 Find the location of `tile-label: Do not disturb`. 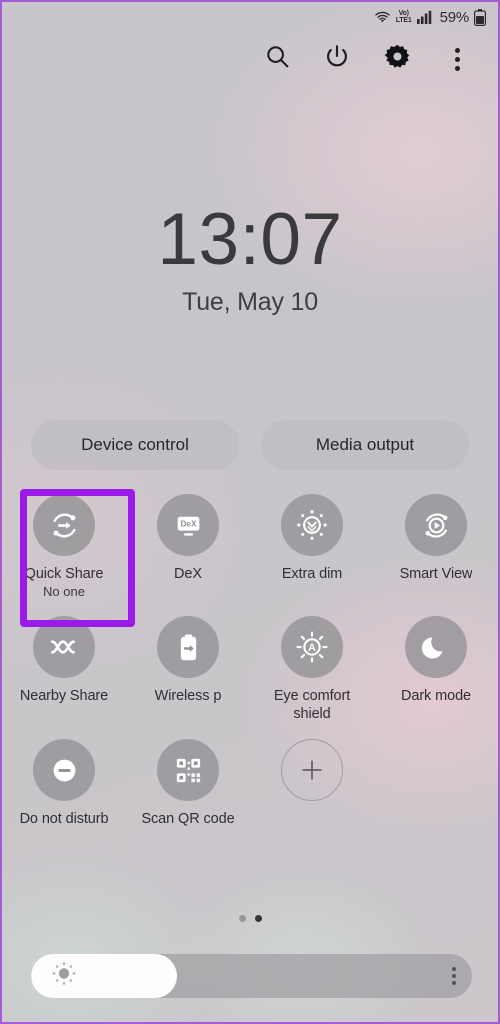

tile-label: Do not disturb is located at coordinates (64, 819).